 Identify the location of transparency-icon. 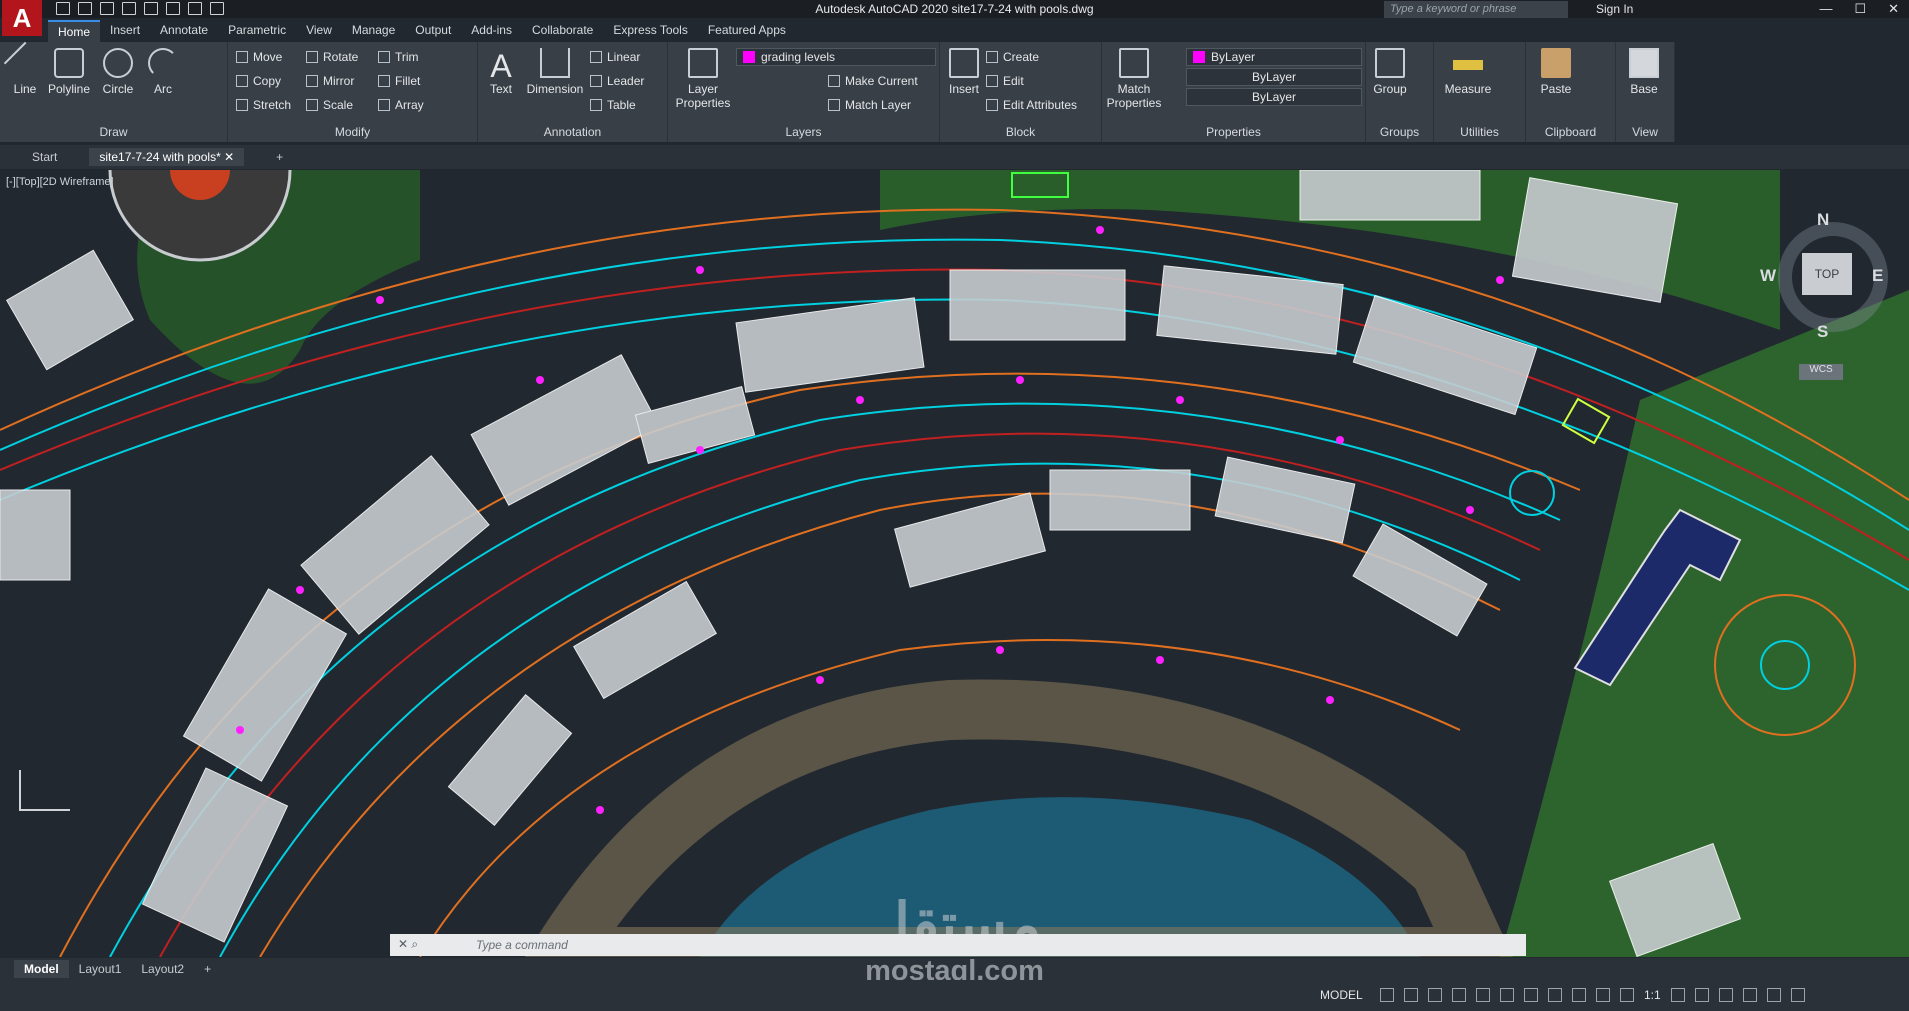
(1555, 995).